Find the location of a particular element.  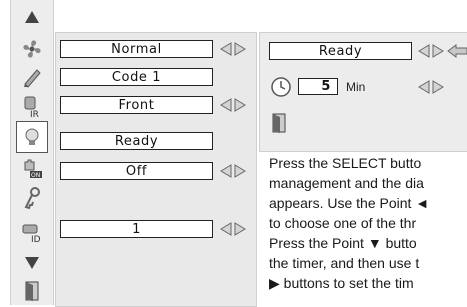

svg-text: ON is located at coordinates (35, 175).